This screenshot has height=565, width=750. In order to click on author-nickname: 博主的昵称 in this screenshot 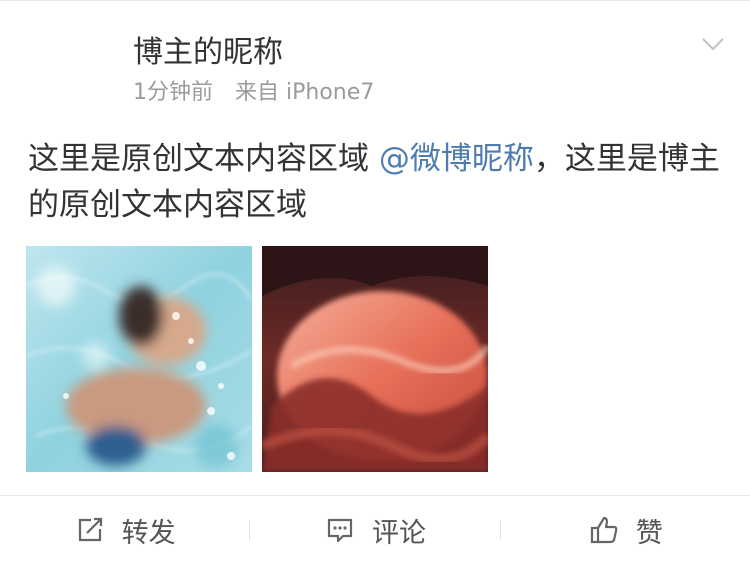, I will do `click(208, 53)`.